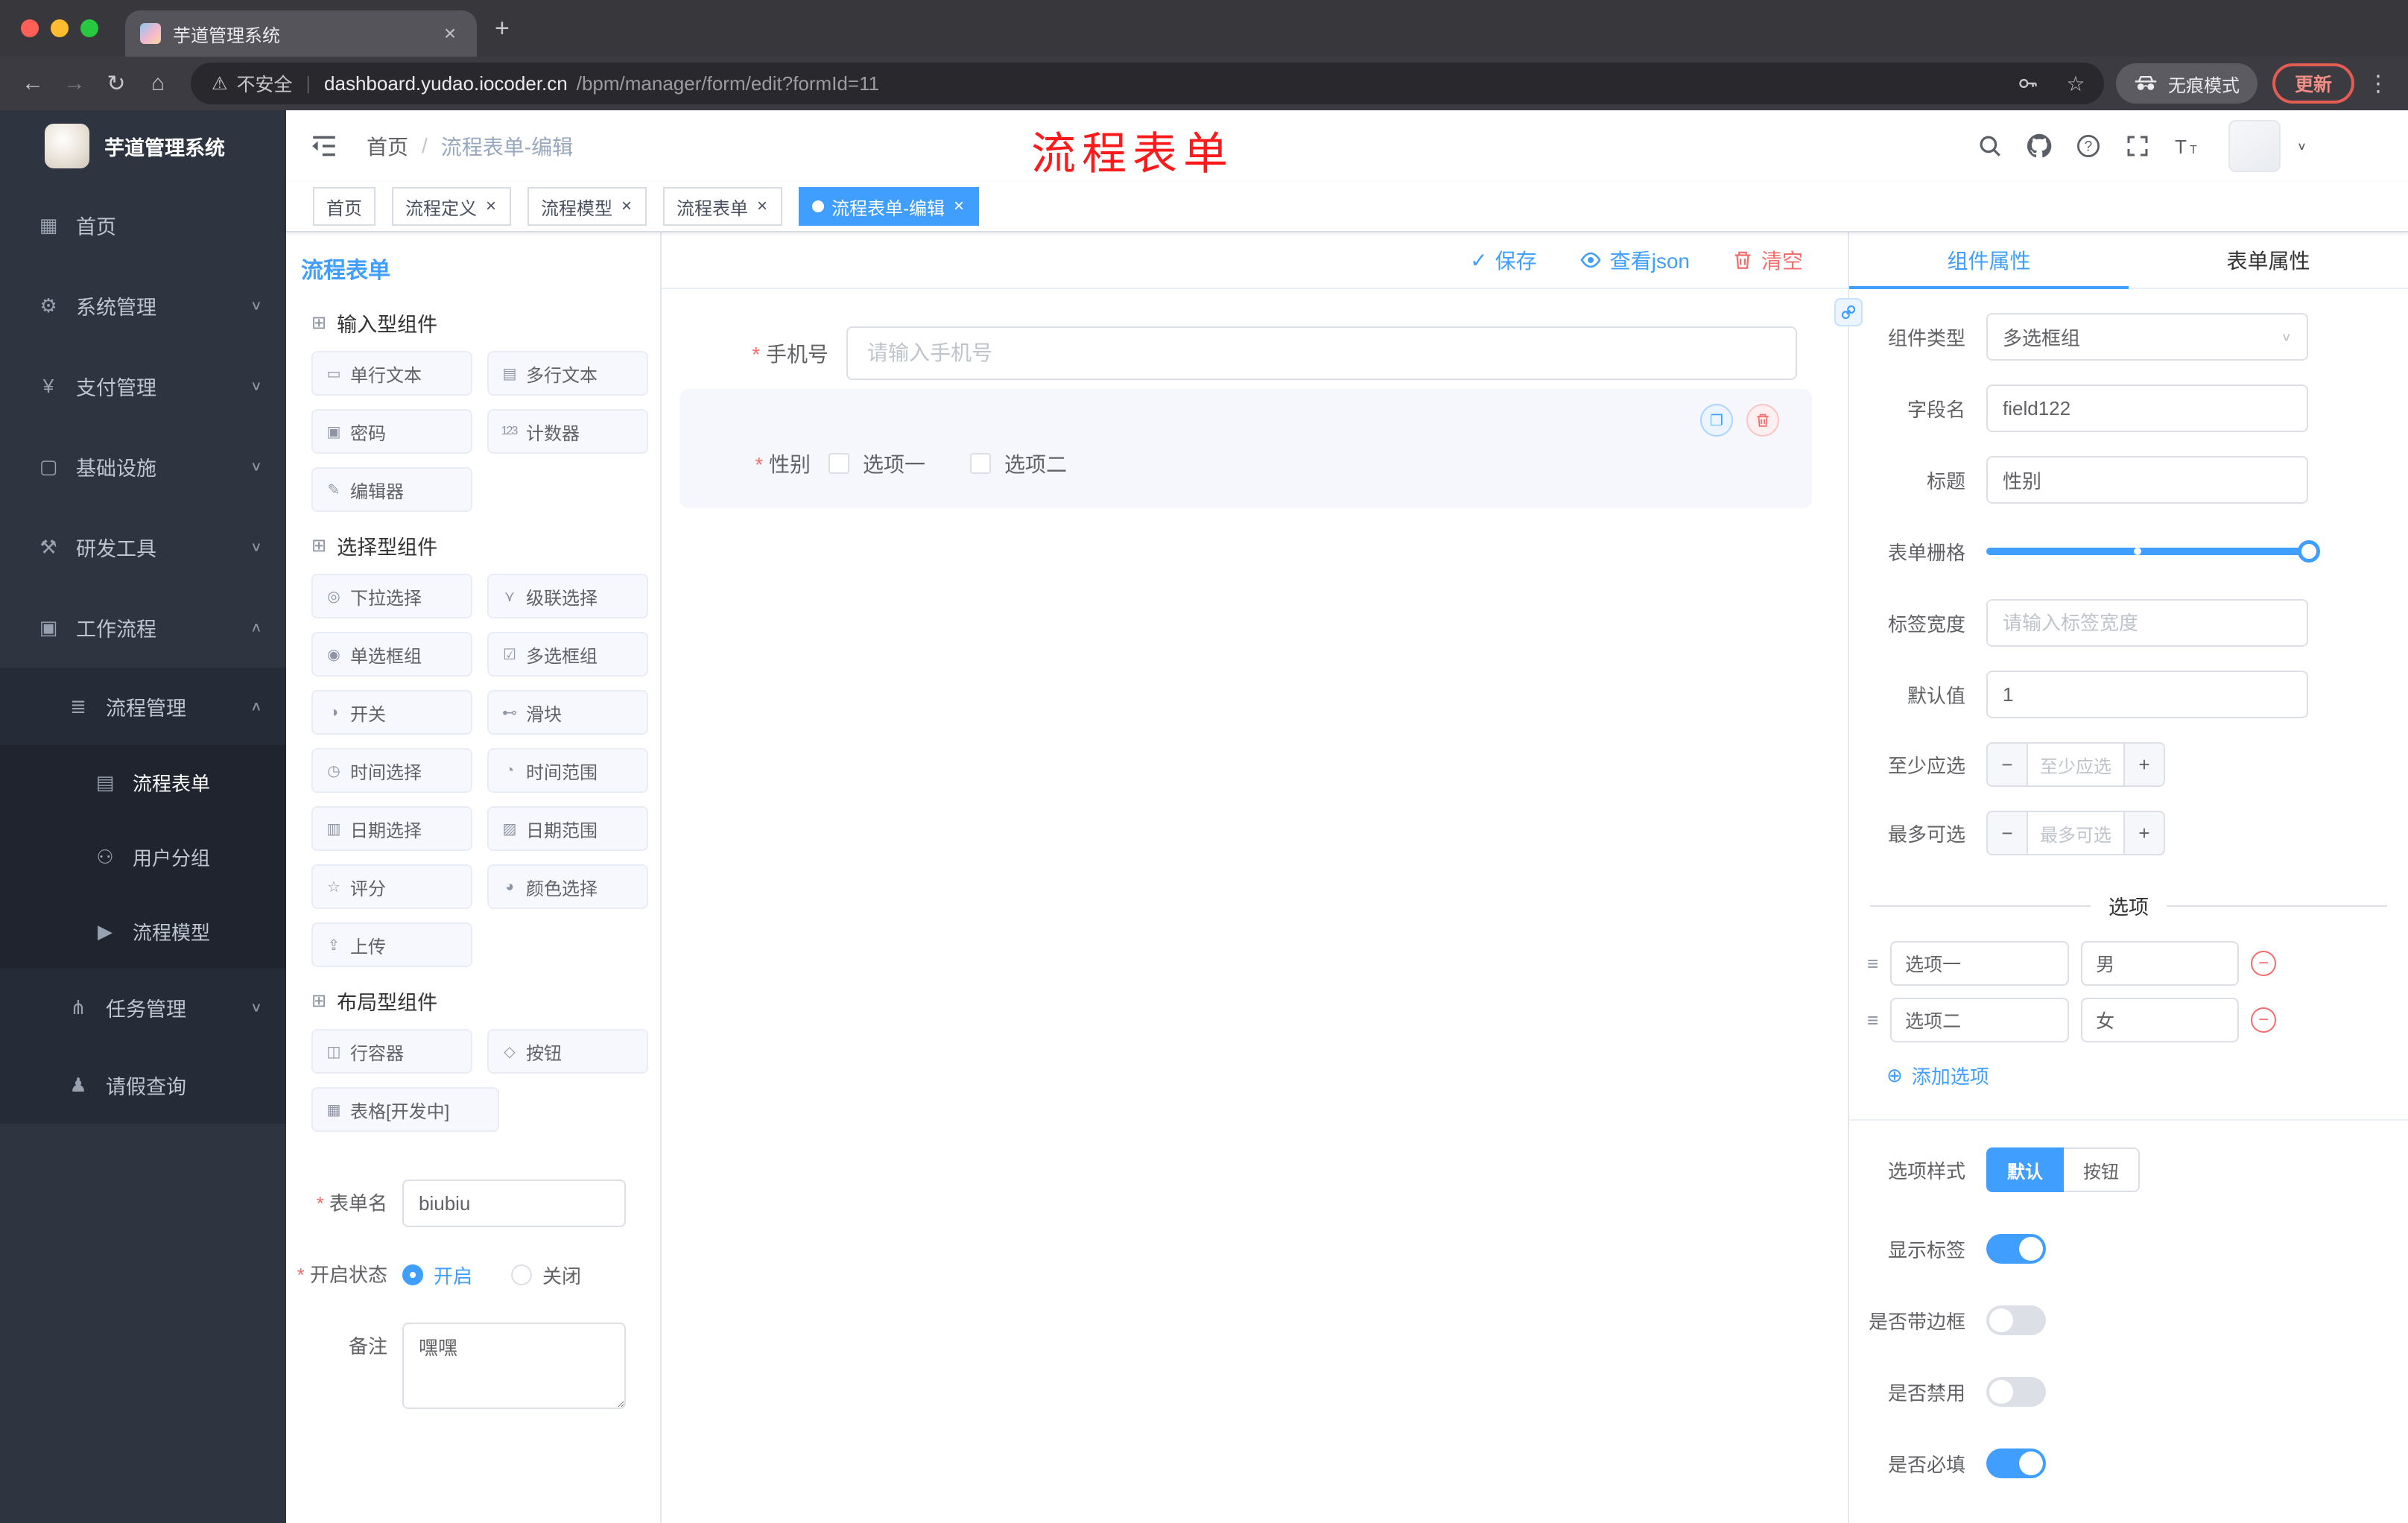 Image resolution: width=2408 pixels, height=1523 pixels. I want to click on sidebar-item-workflow: ▣ 工作流程 ∧, so click(143, 627).